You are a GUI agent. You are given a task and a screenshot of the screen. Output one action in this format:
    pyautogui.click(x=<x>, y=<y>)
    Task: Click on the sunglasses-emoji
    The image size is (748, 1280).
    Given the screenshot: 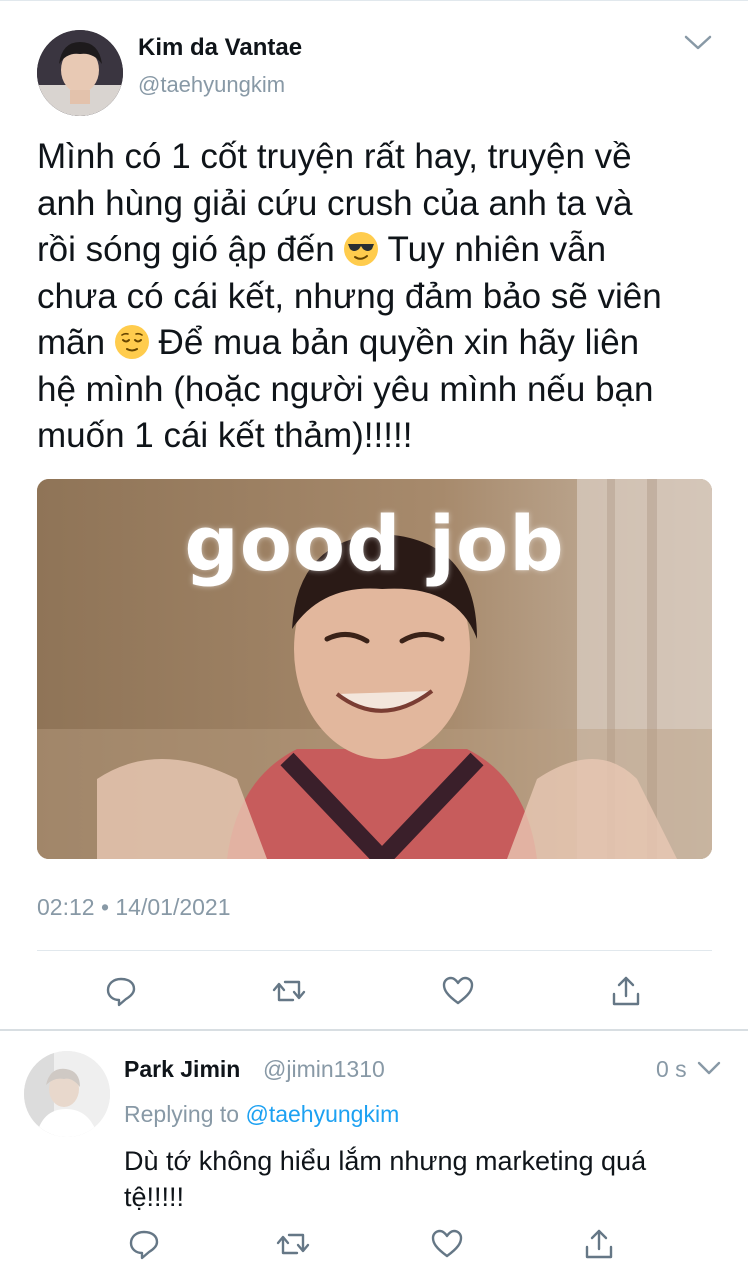 What is the action you would take?
    pyautogui.click(x=361, y=249)
    